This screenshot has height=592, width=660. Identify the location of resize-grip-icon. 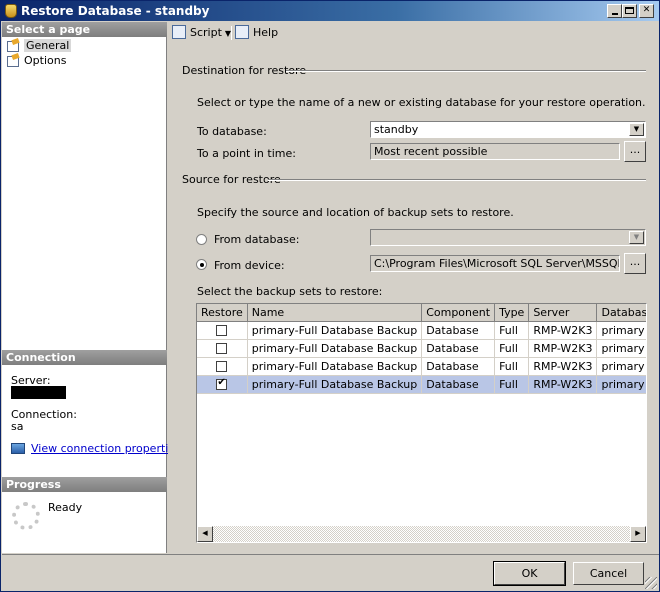
(651, 583).